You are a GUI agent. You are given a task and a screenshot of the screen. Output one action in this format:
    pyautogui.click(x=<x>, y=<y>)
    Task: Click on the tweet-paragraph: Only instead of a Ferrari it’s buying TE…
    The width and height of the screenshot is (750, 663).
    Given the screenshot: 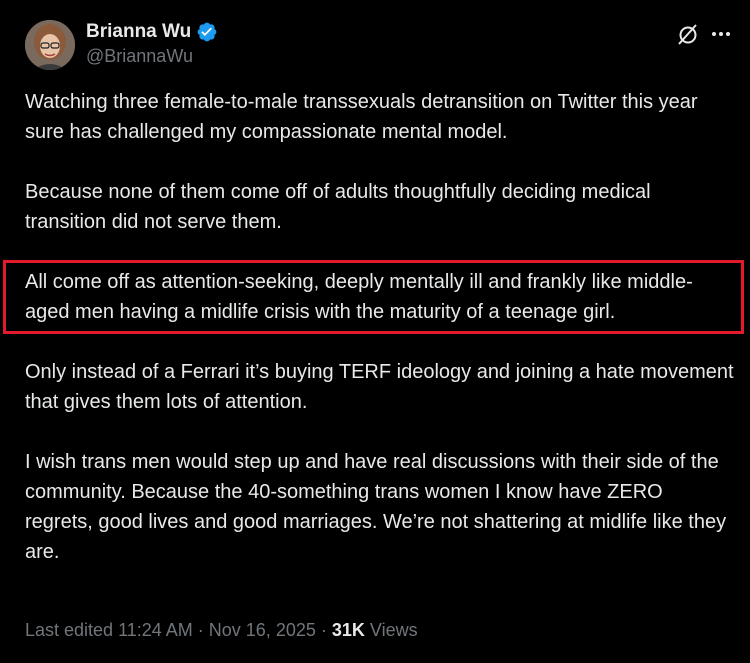 What is the action you would take?
    pyautogui.click(x=379, y=387)
    